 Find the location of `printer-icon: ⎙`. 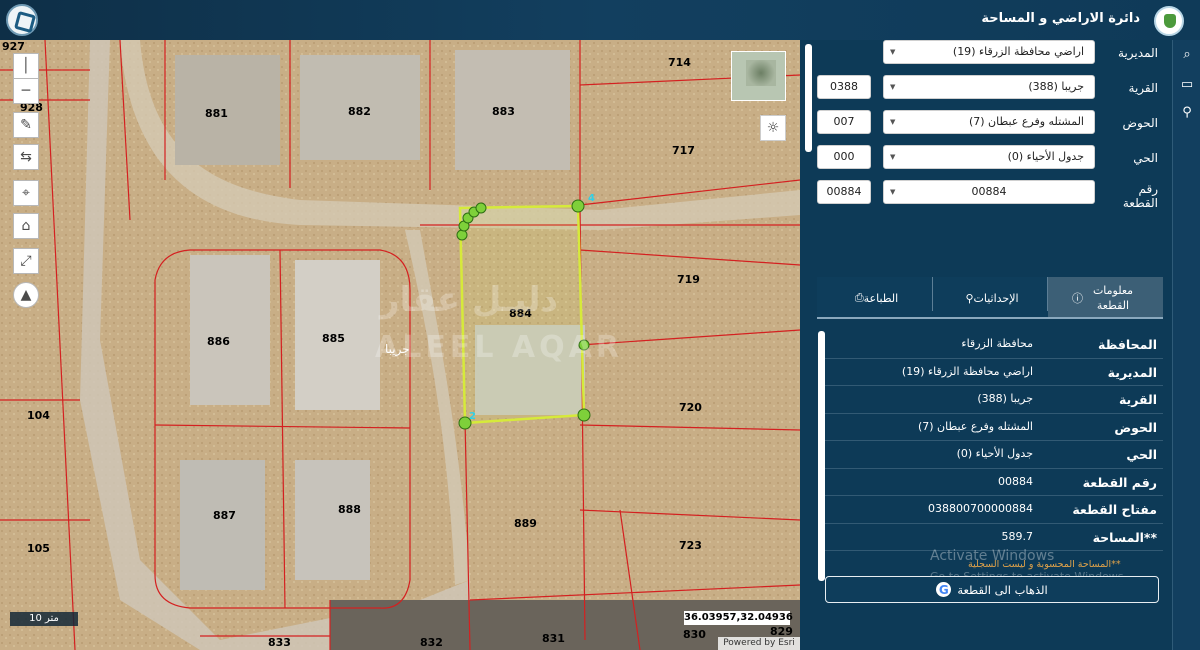

printer-icon: ⎙ is located at coordinates (859, 297).